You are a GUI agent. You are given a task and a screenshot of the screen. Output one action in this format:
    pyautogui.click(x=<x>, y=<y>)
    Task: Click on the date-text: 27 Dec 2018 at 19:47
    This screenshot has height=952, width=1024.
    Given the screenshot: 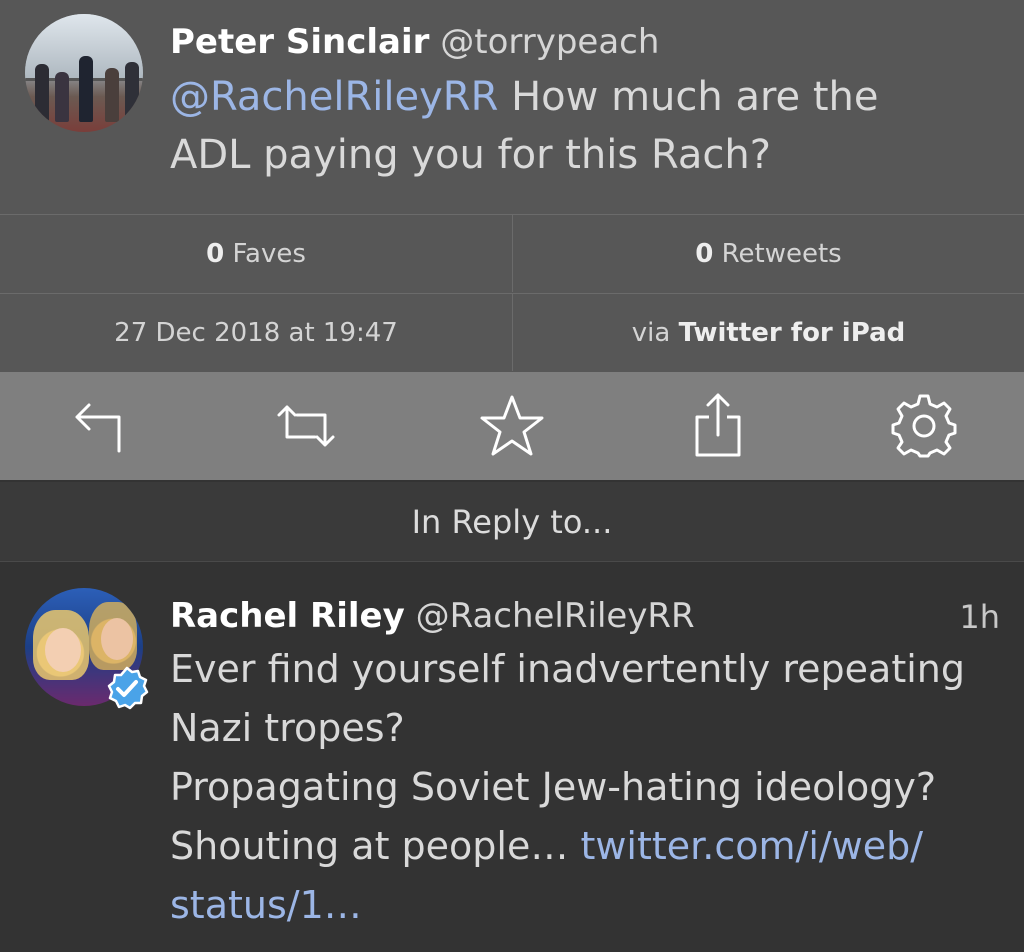 What is the action you would take?
    pyautogui.click(x=256, y=332)
    